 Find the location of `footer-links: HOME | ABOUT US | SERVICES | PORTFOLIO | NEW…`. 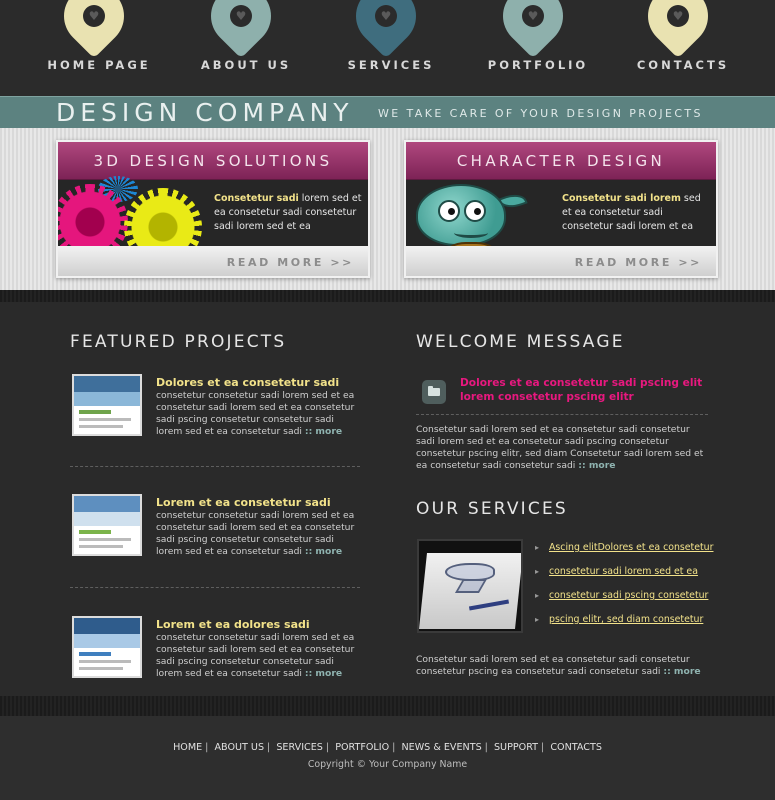

footer-links: HOME | ABOUT US | SERVICES | PORTFOLIO | NEW… is located at coordinates (387, 747).